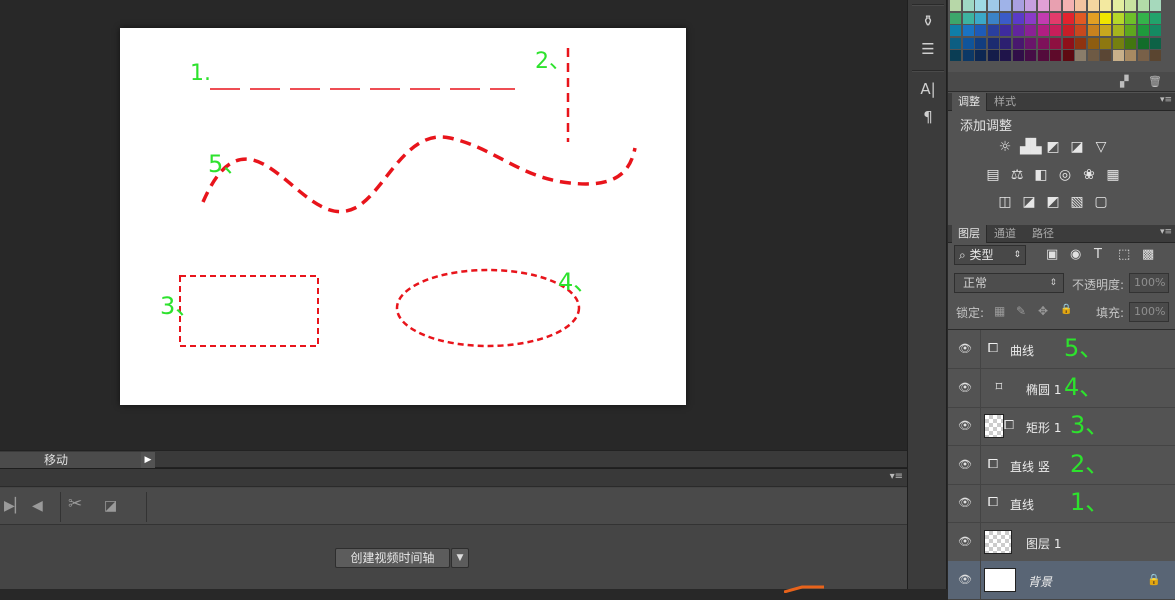  Describe the element at coordinates (1005, 102) in the screenshot. I see `tab-styles: 样式` at that location.